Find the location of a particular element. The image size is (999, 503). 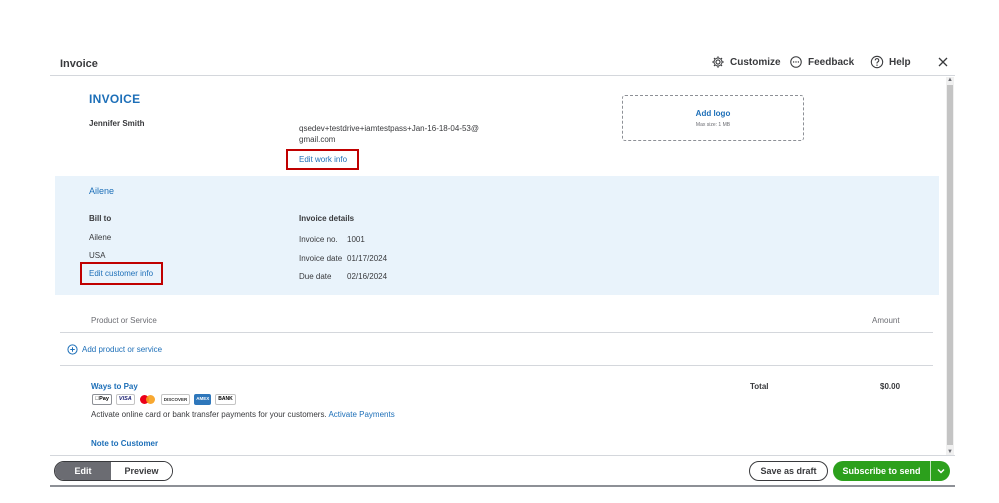

edit-tab: Edit is located at coordinates (83, 471).